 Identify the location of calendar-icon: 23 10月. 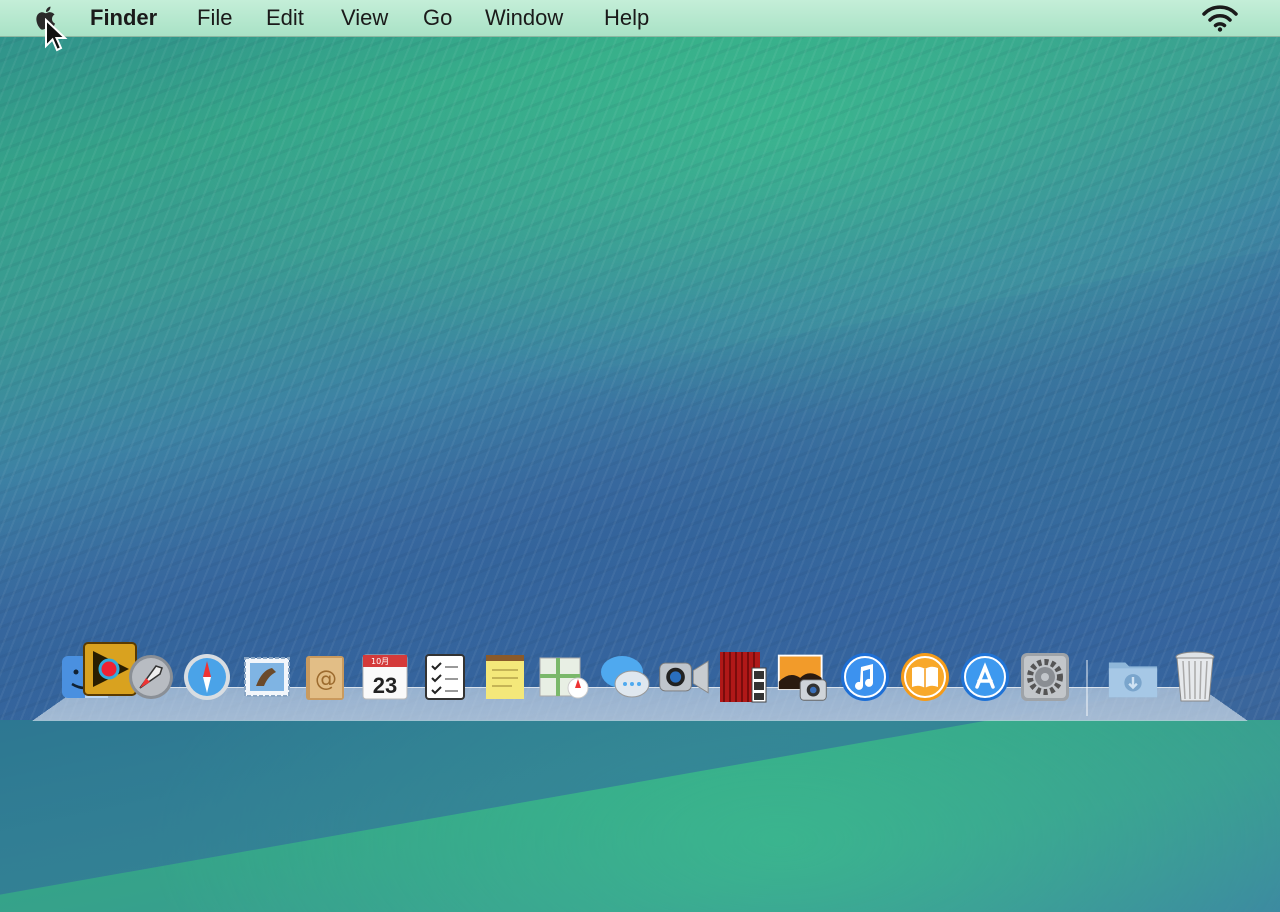
(385, 677).